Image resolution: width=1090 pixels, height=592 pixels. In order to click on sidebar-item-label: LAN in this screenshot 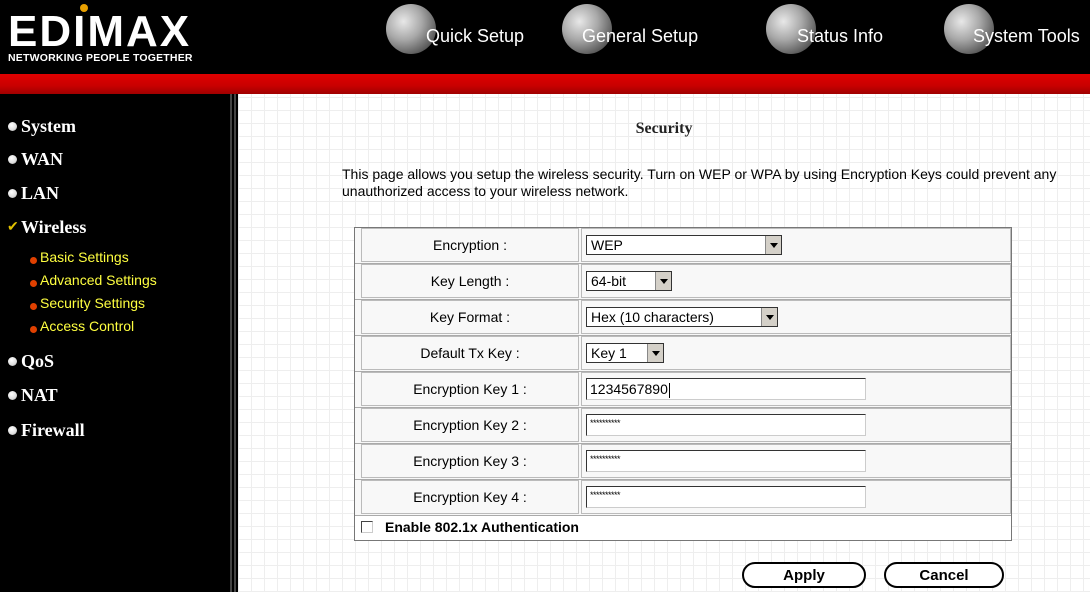, I will do `click(40, 193)`.